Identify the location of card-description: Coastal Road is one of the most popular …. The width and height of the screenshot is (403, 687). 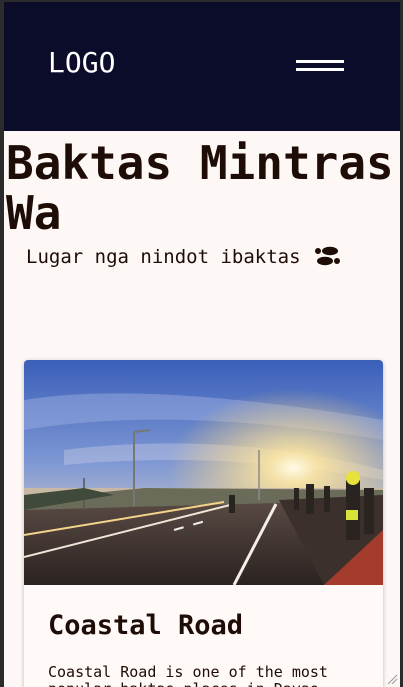
(188, 675).